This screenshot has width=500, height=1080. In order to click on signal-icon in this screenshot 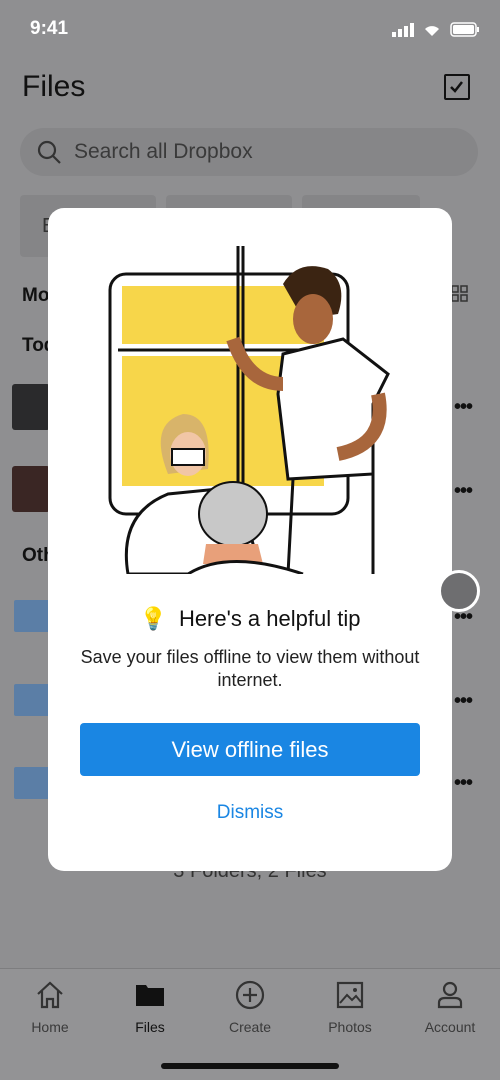, I will do `click(403, 29)`.